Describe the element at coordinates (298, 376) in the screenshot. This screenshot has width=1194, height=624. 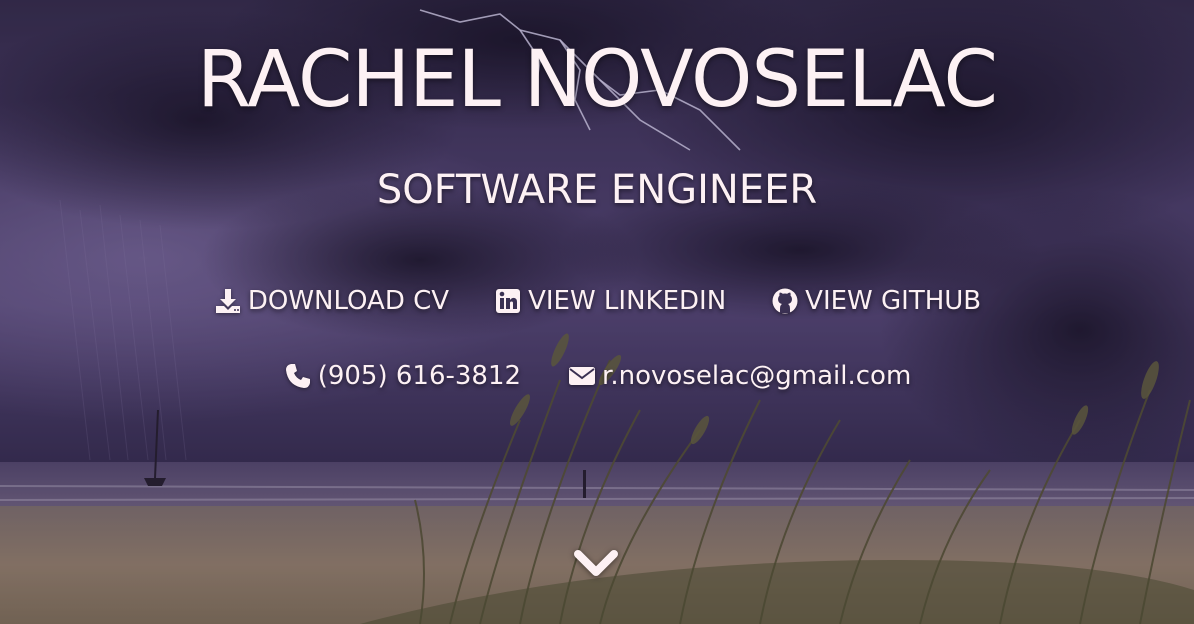
I see `phone-icon` at that location.